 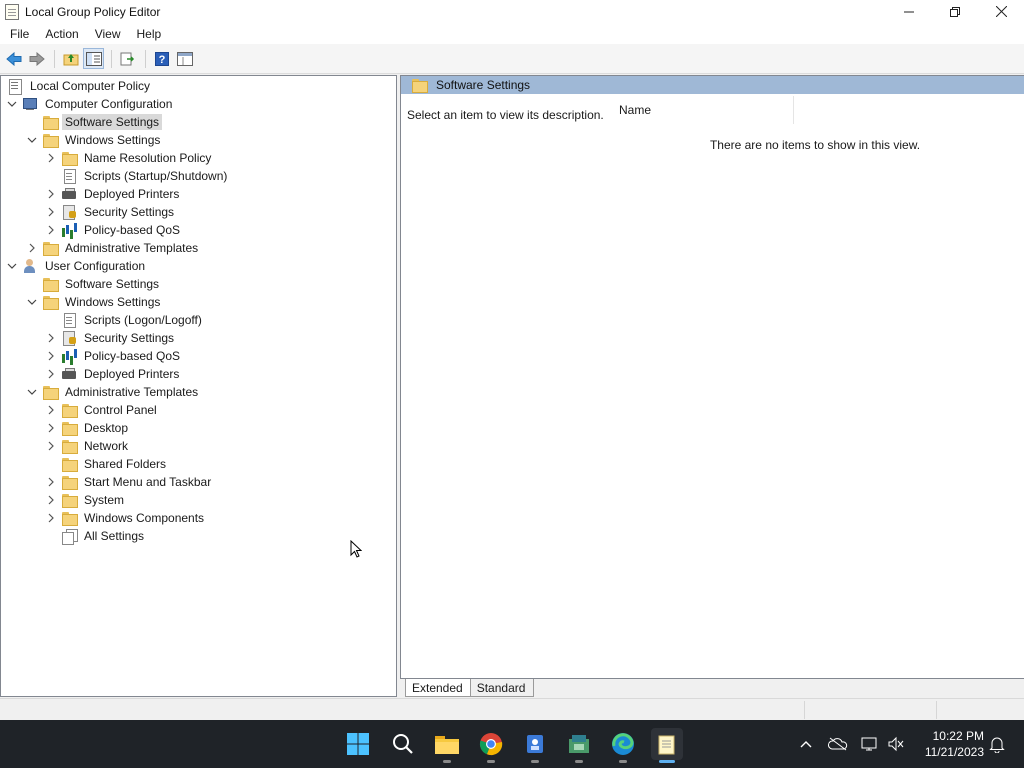 What do you see at coordinates (838, 744) in the screenshot?
I see `onedrive-tray-button` at bounding box center [838, 744].